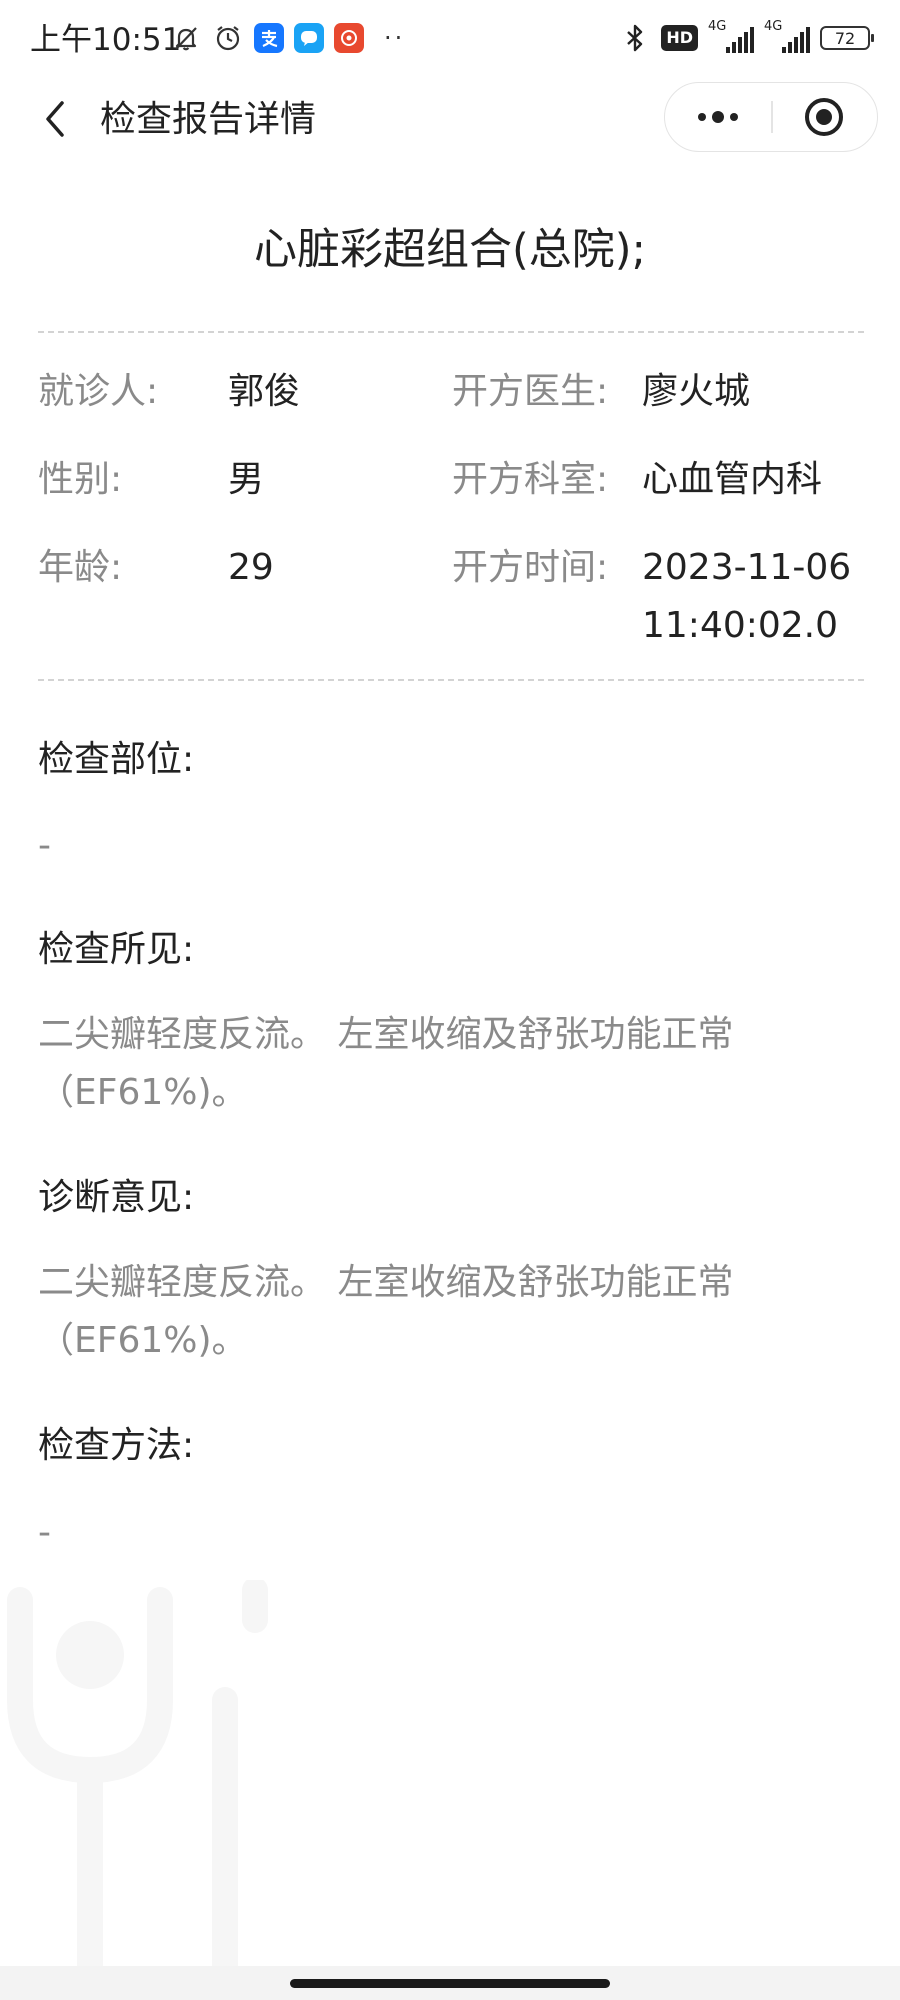 This screenshot has width=900, height=2000. Describe the element at coordinates (116, 1445) in the screenshot. I see `exam-method-heading: 检查方法:` at that location.